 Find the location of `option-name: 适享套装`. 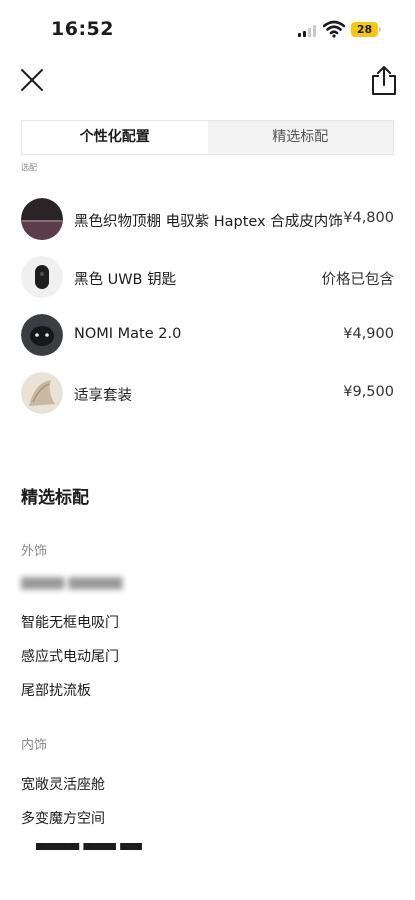

option-name: 适享套装 is located at coordinates (103, 396).